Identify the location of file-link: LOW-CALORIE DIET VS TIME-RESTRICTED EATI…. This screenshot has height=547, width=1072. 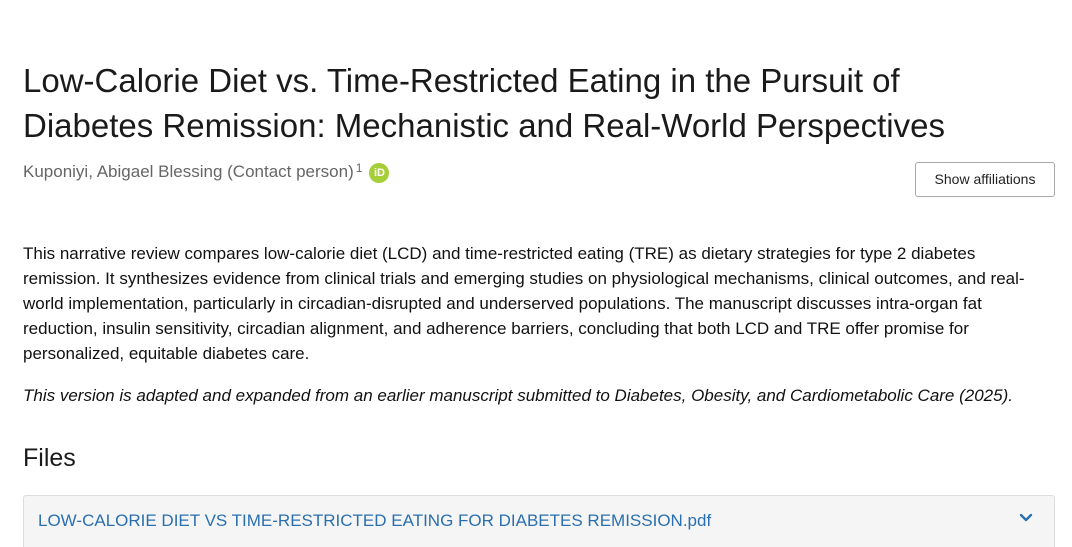
(374, 521).